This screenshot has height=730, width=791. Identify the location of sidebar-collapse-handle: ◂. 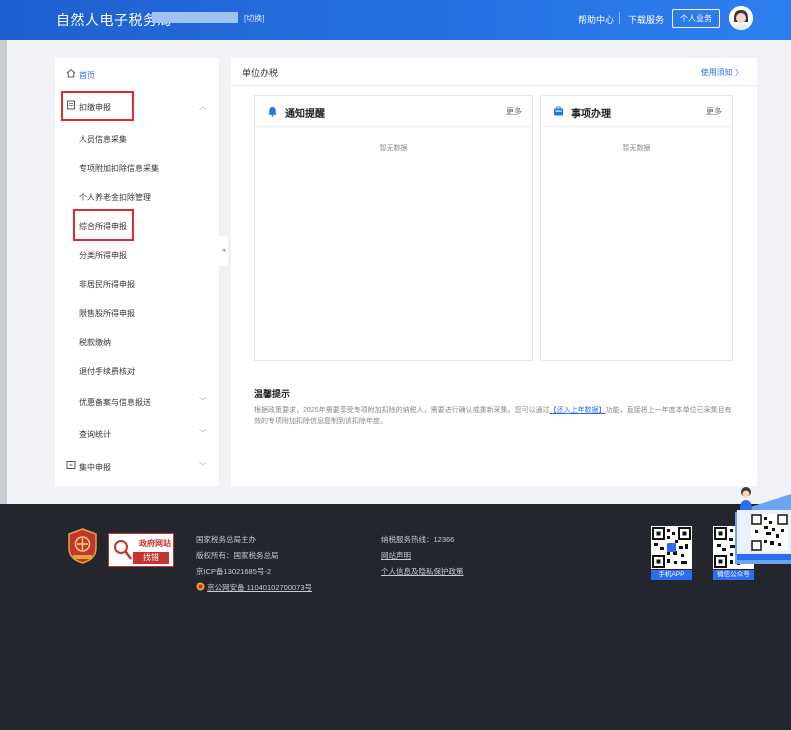
(223, 251).